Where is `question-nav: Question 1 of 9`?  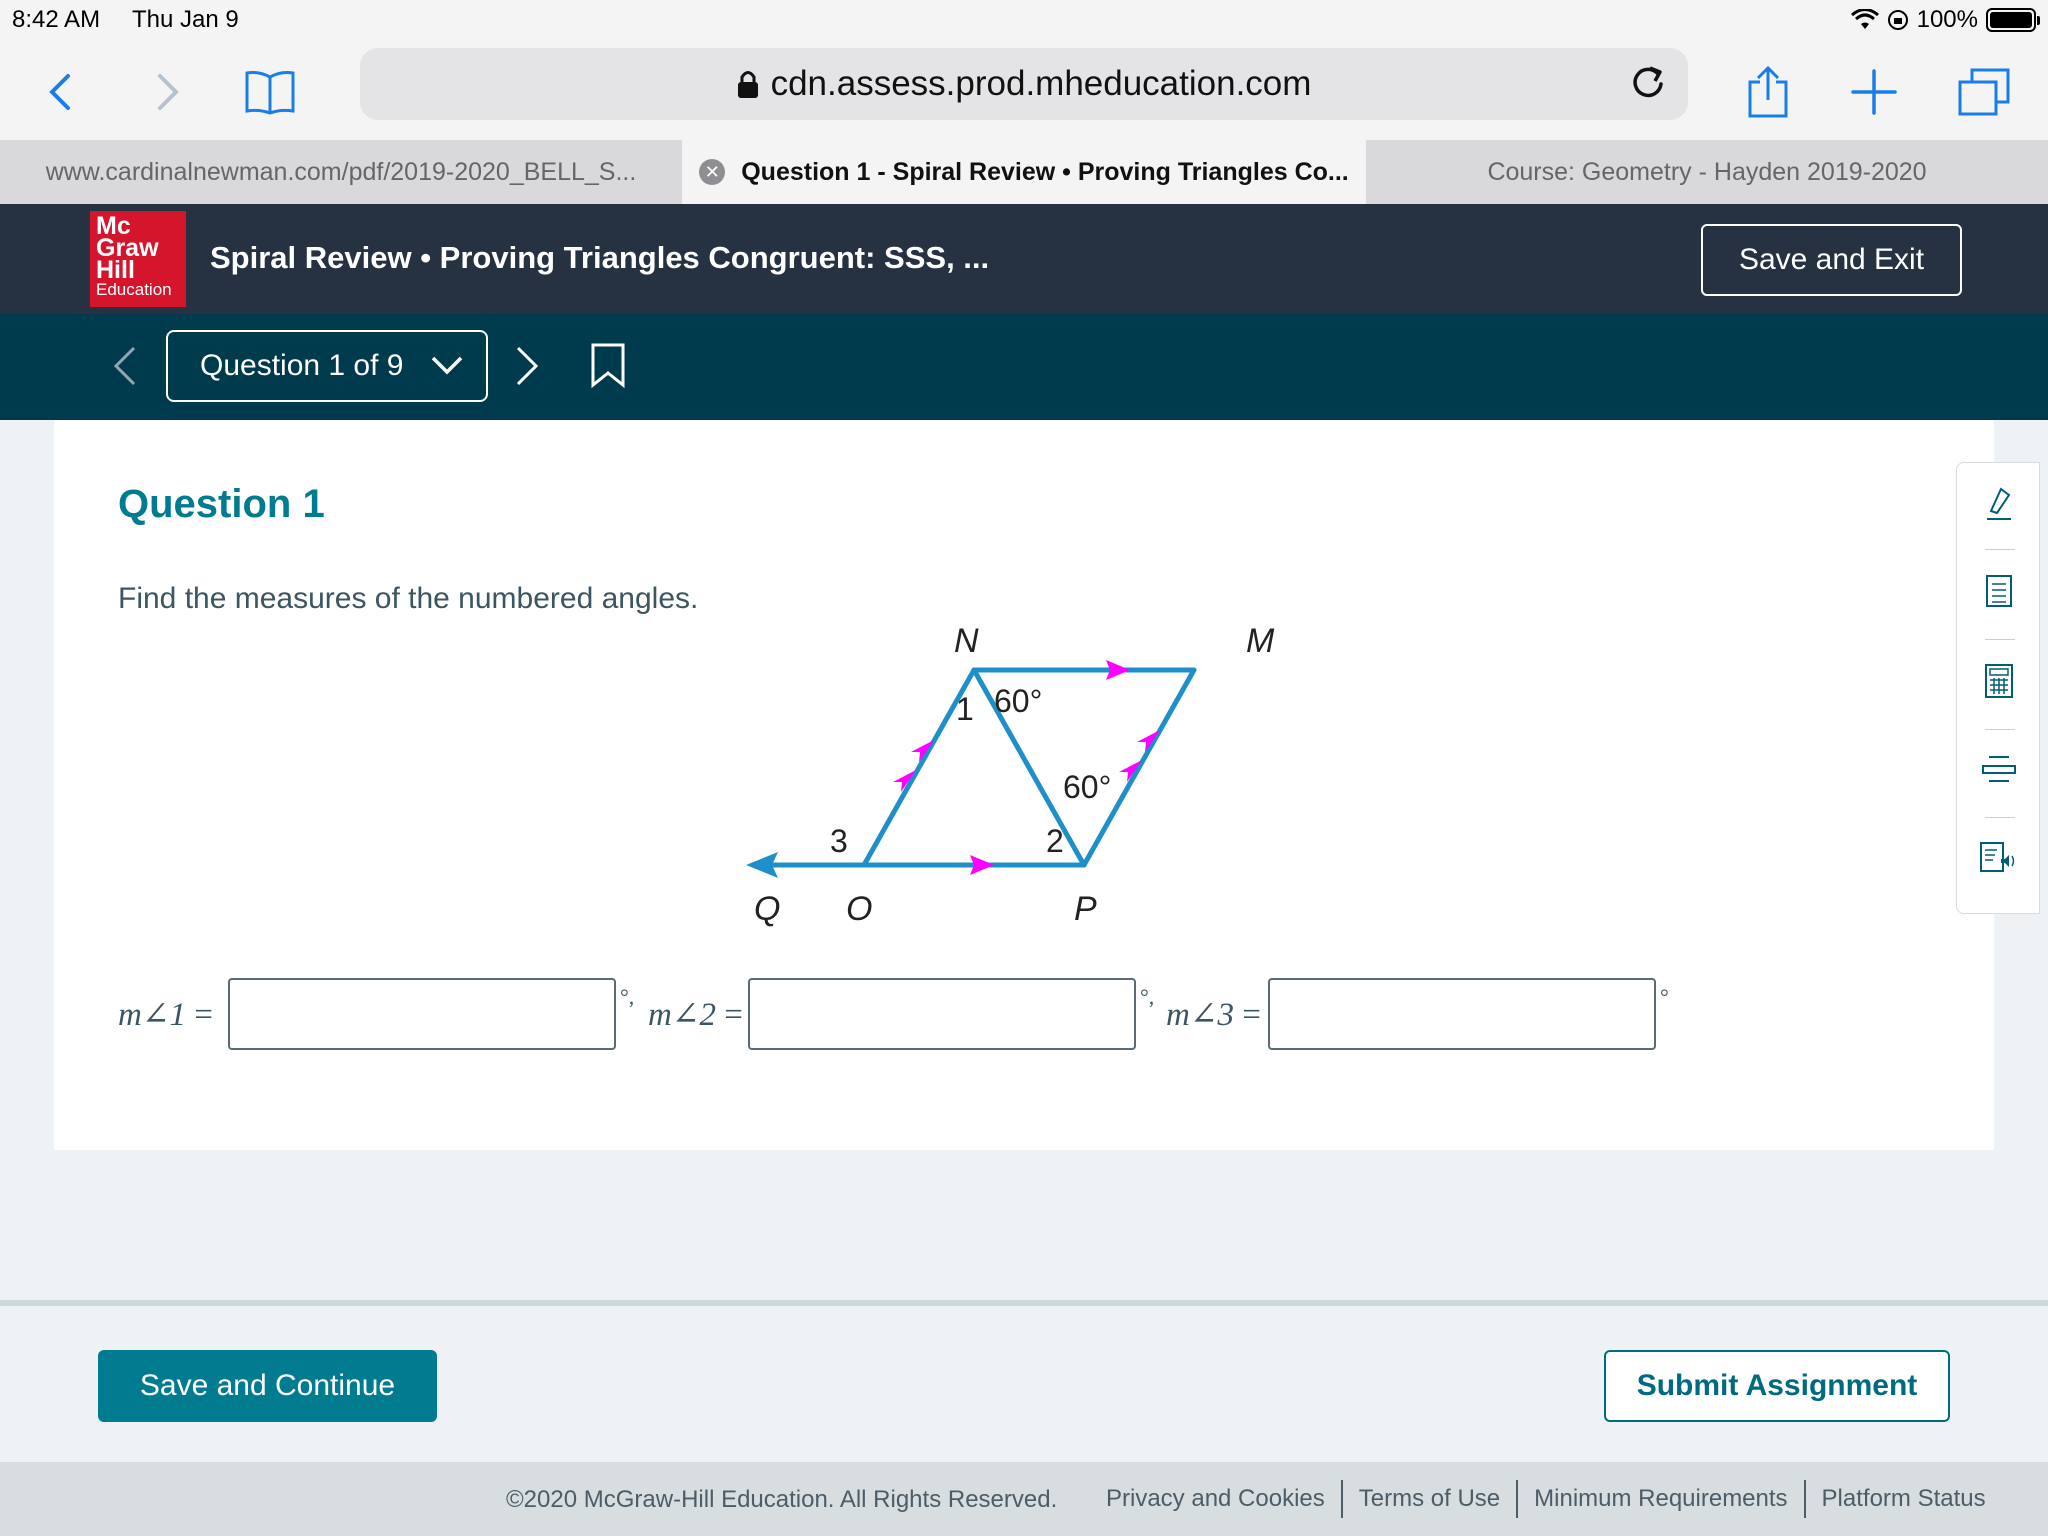 question-nav: Question 1 of 9 is located at coordinates (1024, 367).